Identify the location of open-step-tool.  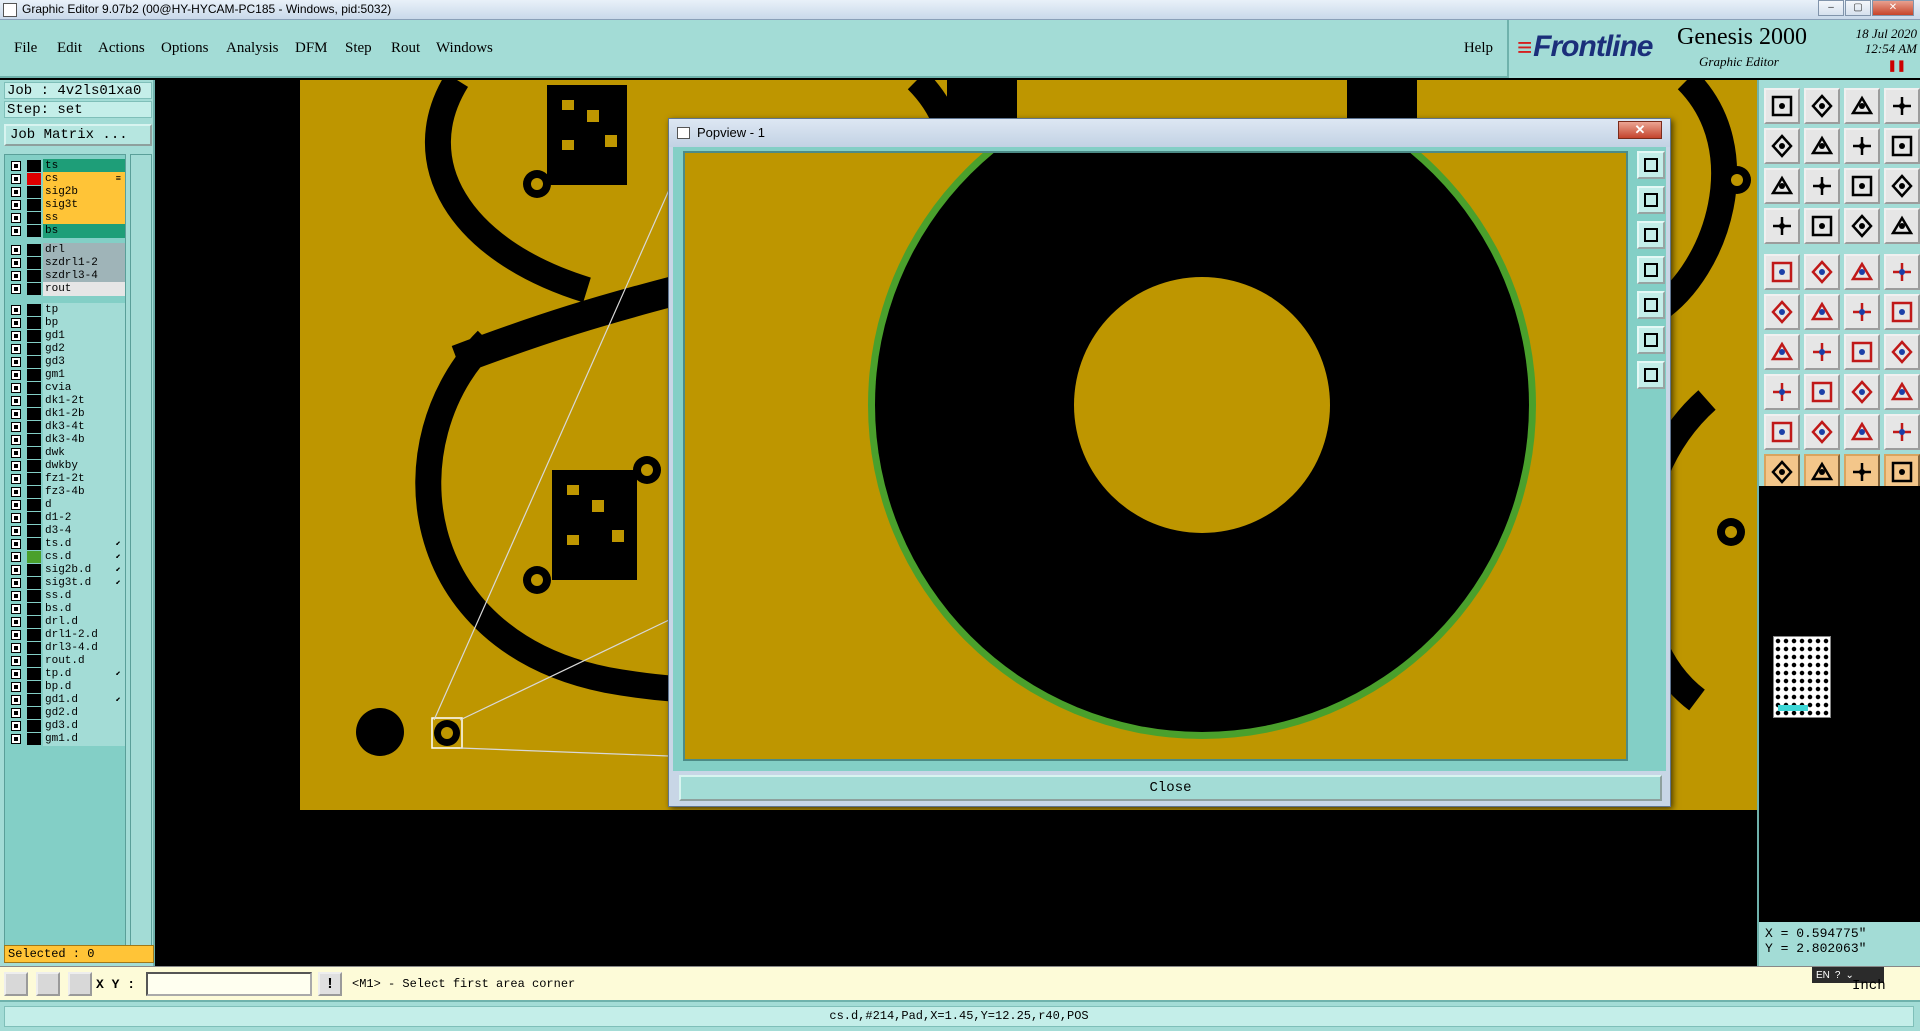
(1782, 106).